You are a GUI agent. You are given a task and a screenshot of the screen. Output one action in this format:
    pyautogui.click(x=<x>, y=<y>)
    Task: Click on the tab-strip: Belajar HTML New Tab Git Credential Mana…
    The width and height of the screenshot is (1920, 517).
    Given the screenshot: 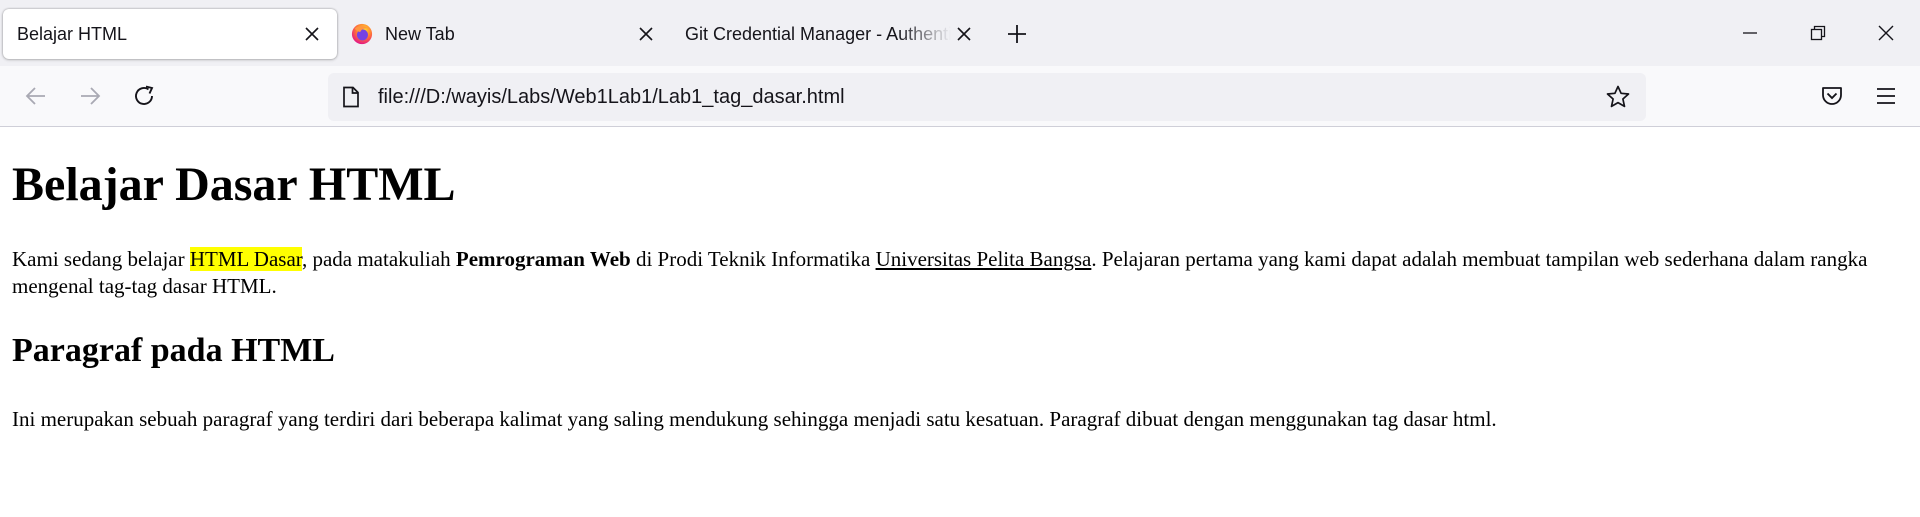 What is the action you would take?
    pyautogui.click(x=960, y=33)
    